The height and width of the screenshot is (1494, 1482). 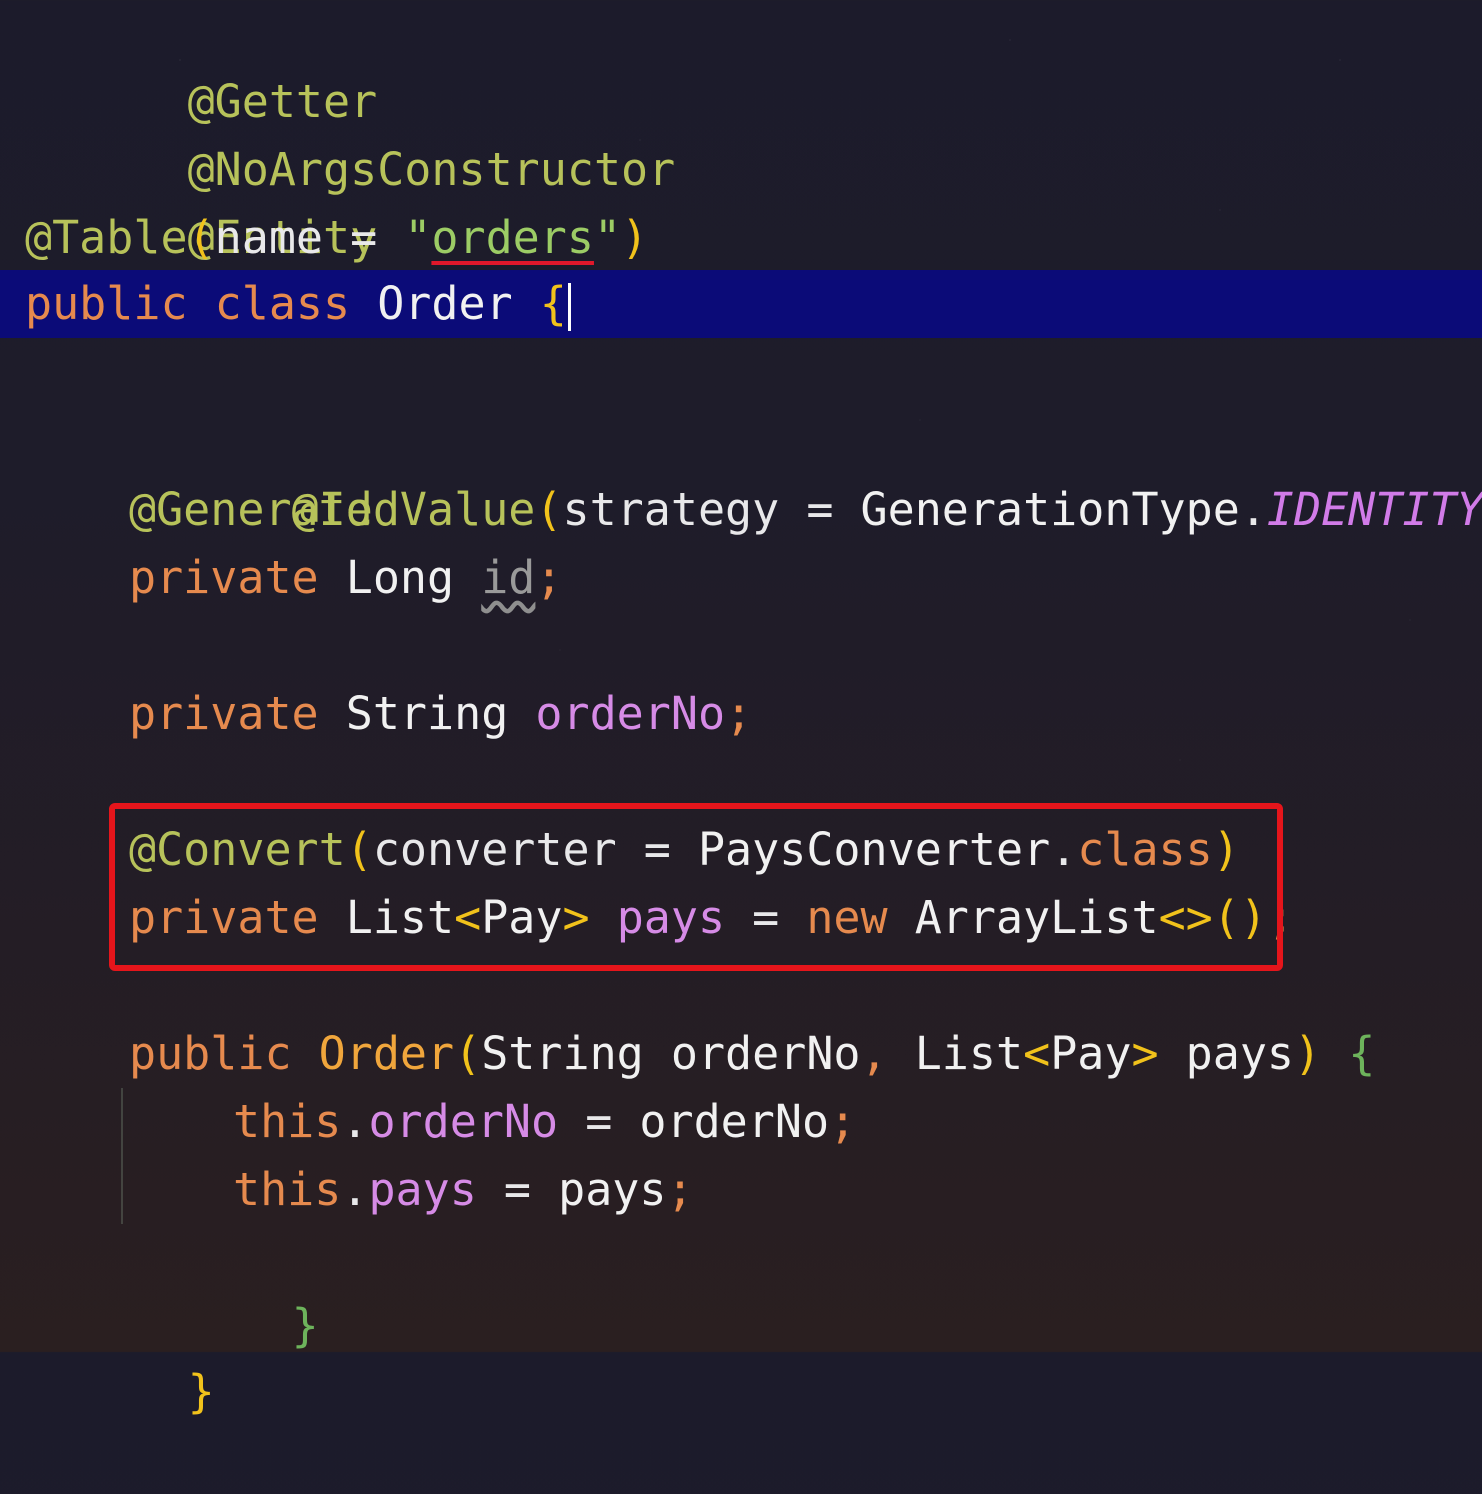 What do you see at coordinates (741, 1190) in the screenshot?
I see `code-line-17: this.pays = pays;` at bounding box center [741, 1190].